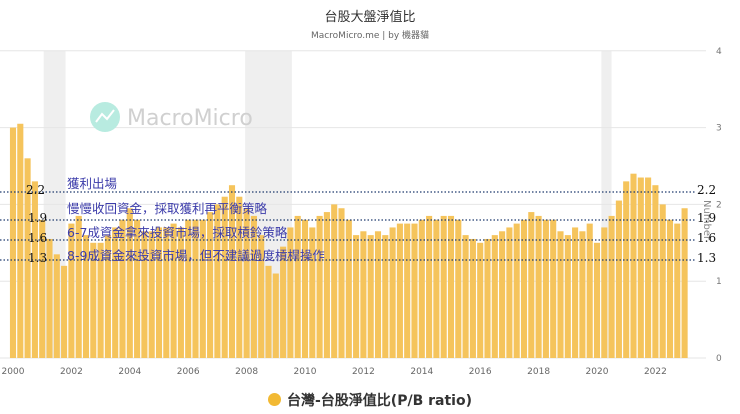 This screenshot has width=740, height=414. Describe the element at coordinates (719, 52) in the screenshot. I see `y-tick-label: 4` at that location.